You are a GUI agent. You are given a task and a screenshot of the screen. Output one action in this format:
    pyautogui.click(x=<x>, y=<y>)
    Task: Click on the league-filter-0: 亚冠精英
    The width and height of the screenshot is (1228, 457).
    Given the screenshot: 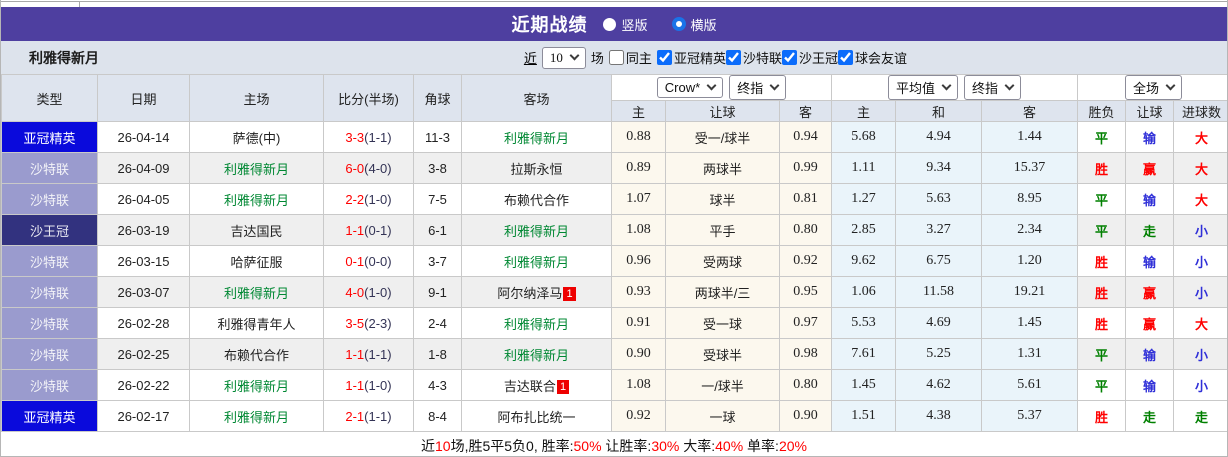 What is the action you would take?
    pyautogui.click(x=691, y=57)
    